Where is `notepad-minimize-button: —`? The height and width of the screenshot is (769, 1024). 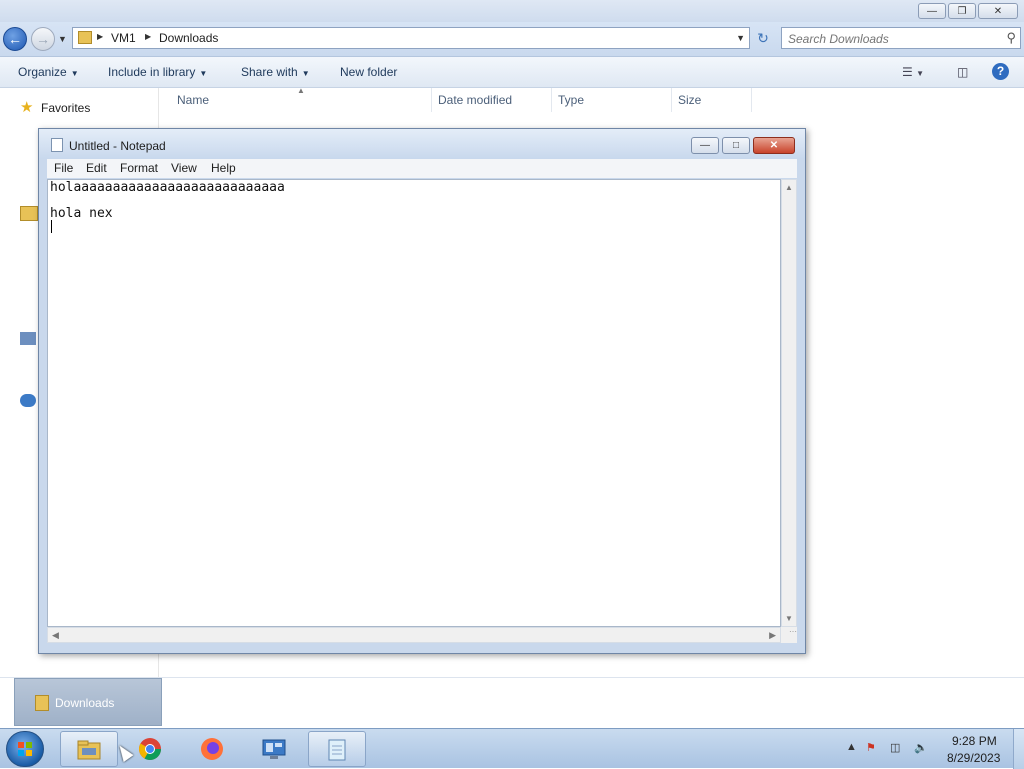 notepad-minimize-button: — is located at coordinates (705, 145).